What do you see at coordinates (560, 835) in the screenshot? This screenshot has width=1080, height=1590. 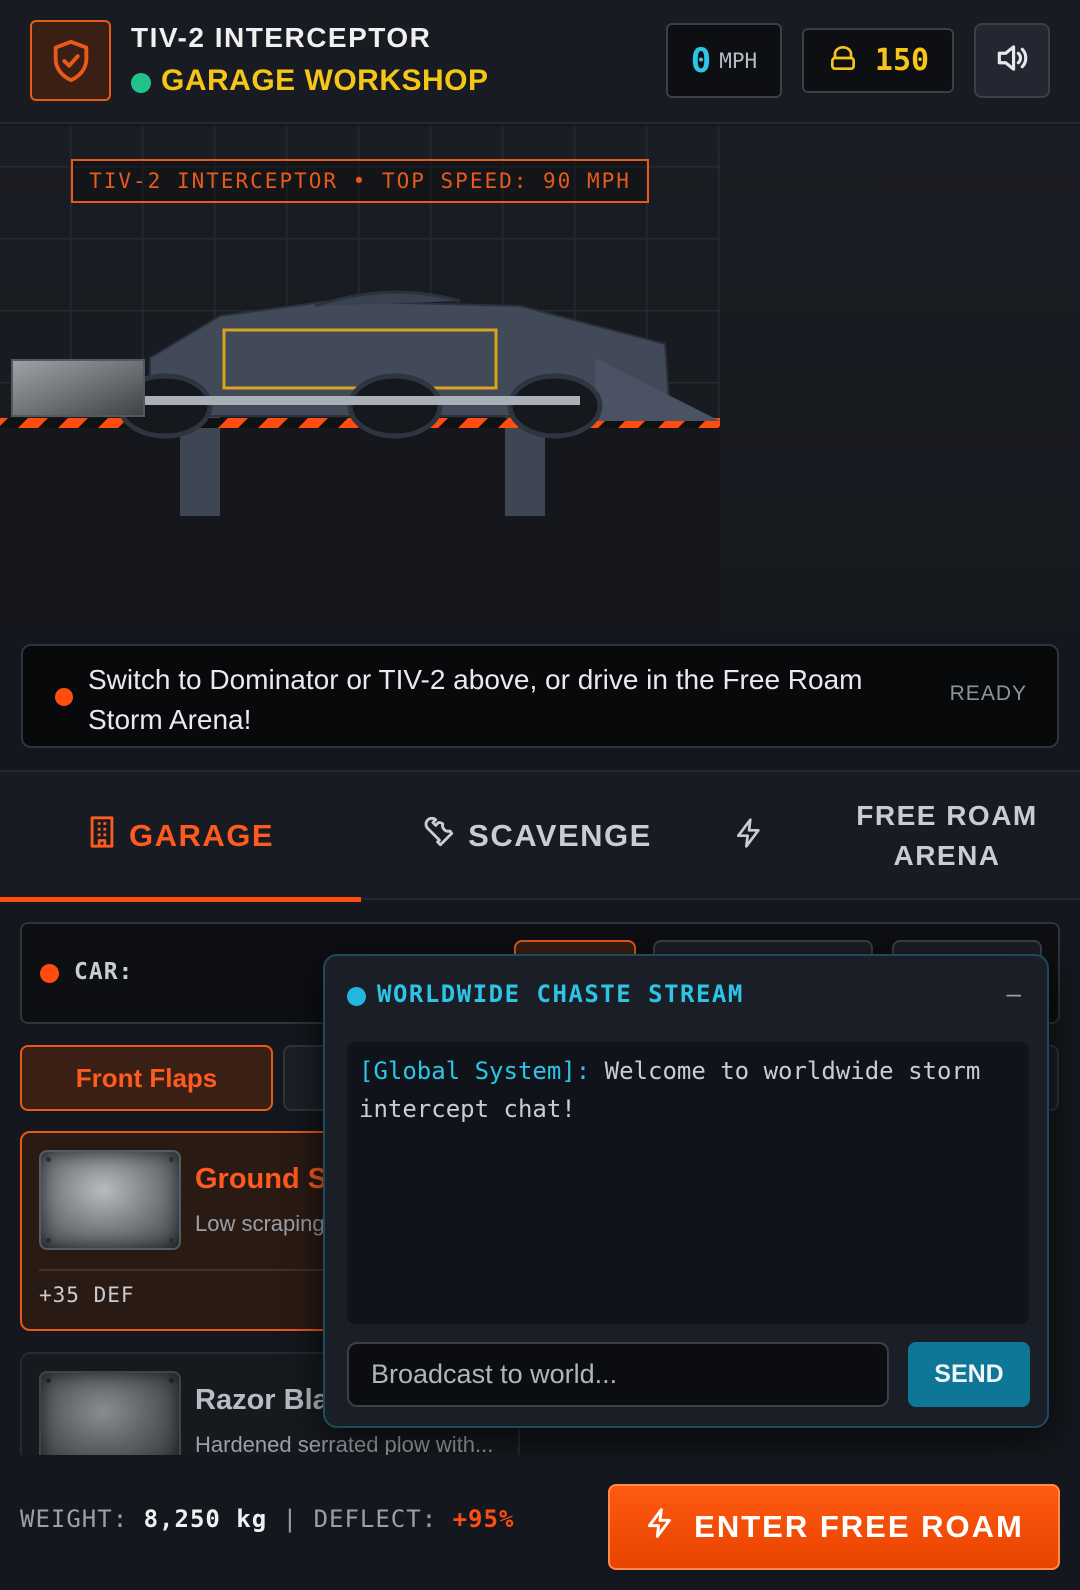 I see `tab-scavenge-label: SCAVENGE` at bounding box center [560, 835].